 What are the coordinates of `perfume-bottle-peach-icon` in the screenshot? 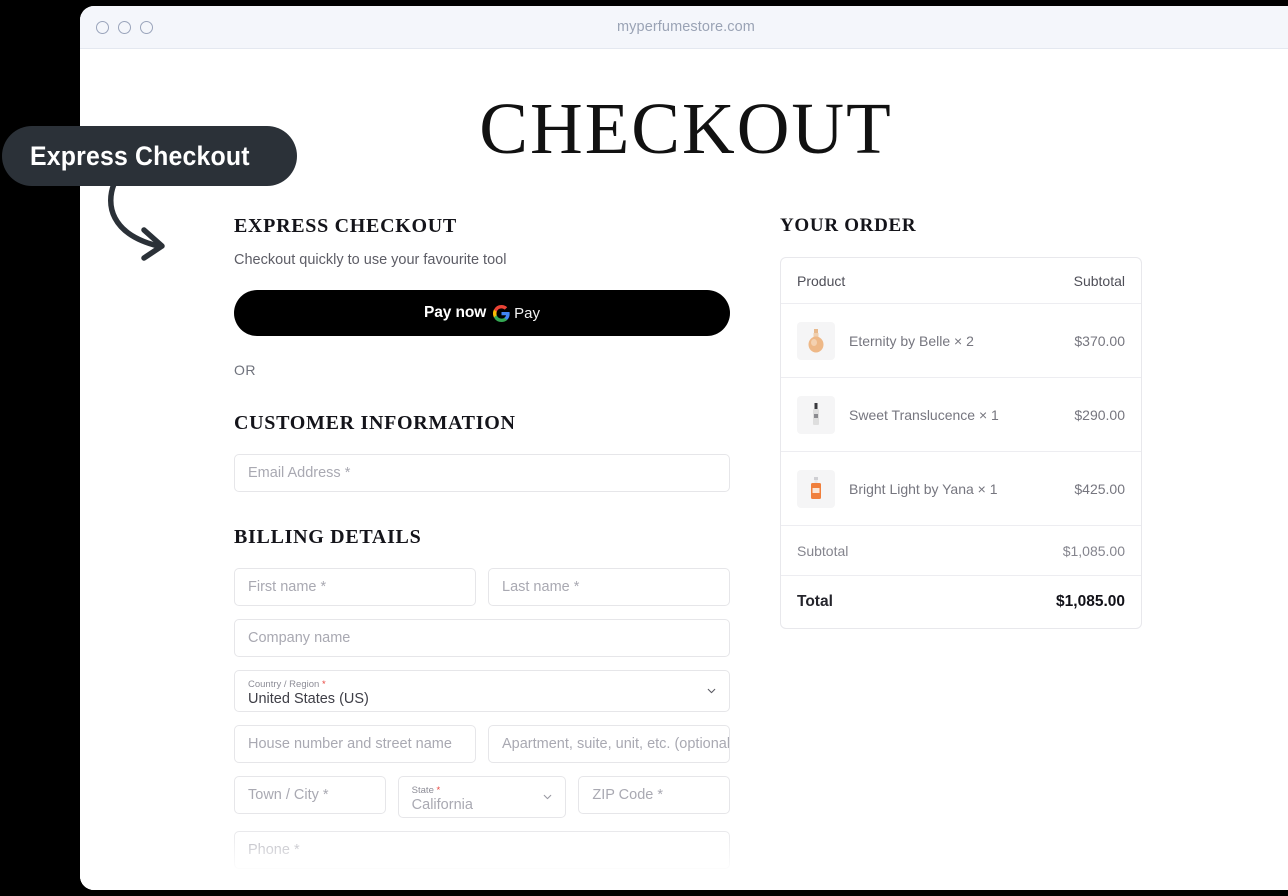 It's located at (816, 340).